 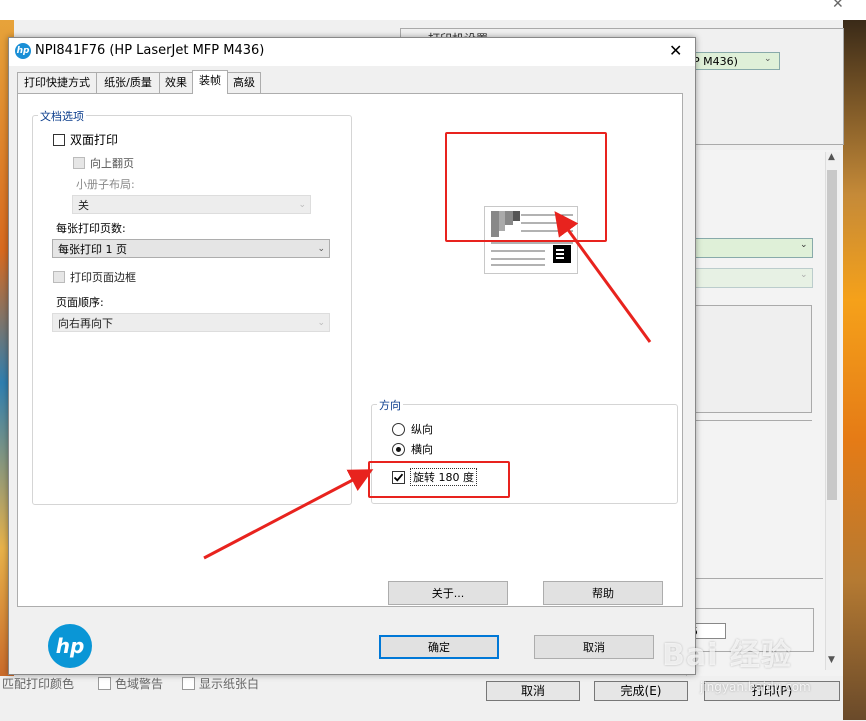 I want to click on annotation-arrow-preview, so click(x=603, y=277).